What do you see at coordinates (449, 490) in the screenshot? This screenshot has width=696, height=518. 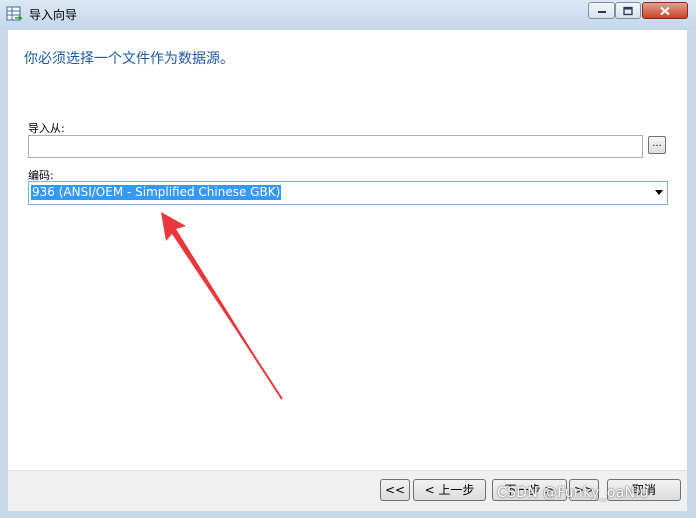 I see `previous-step-button: < 上一步` at bounding box center [449, 490].